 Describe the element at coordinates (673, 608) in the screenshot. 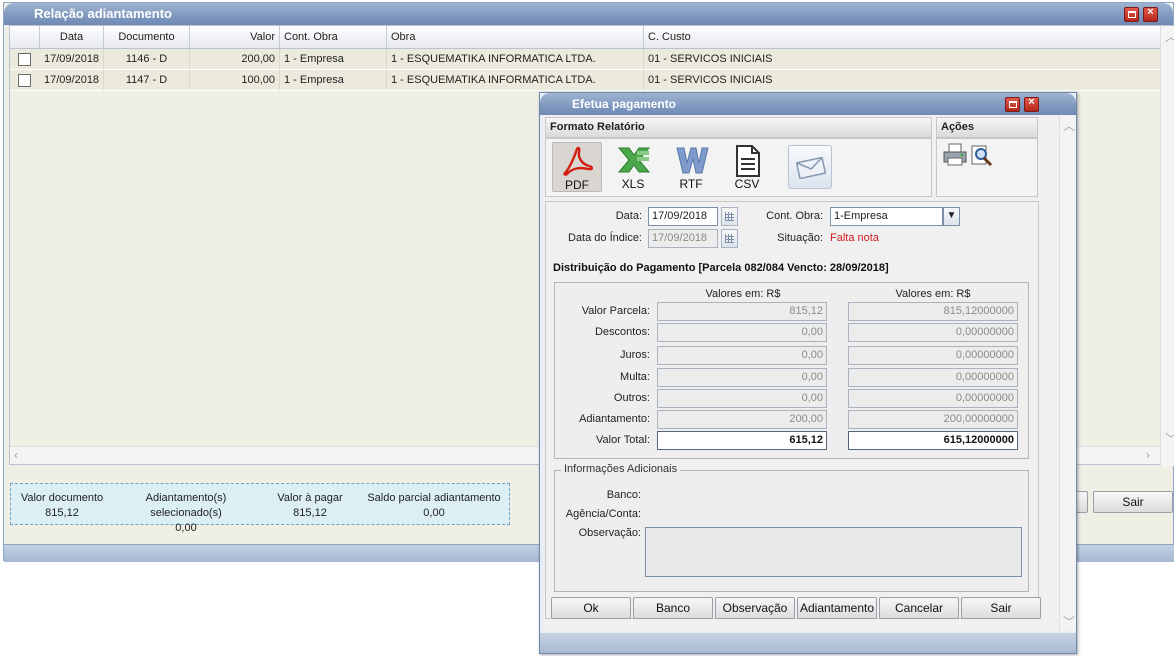

I see `banco-button: Banco` at that location.